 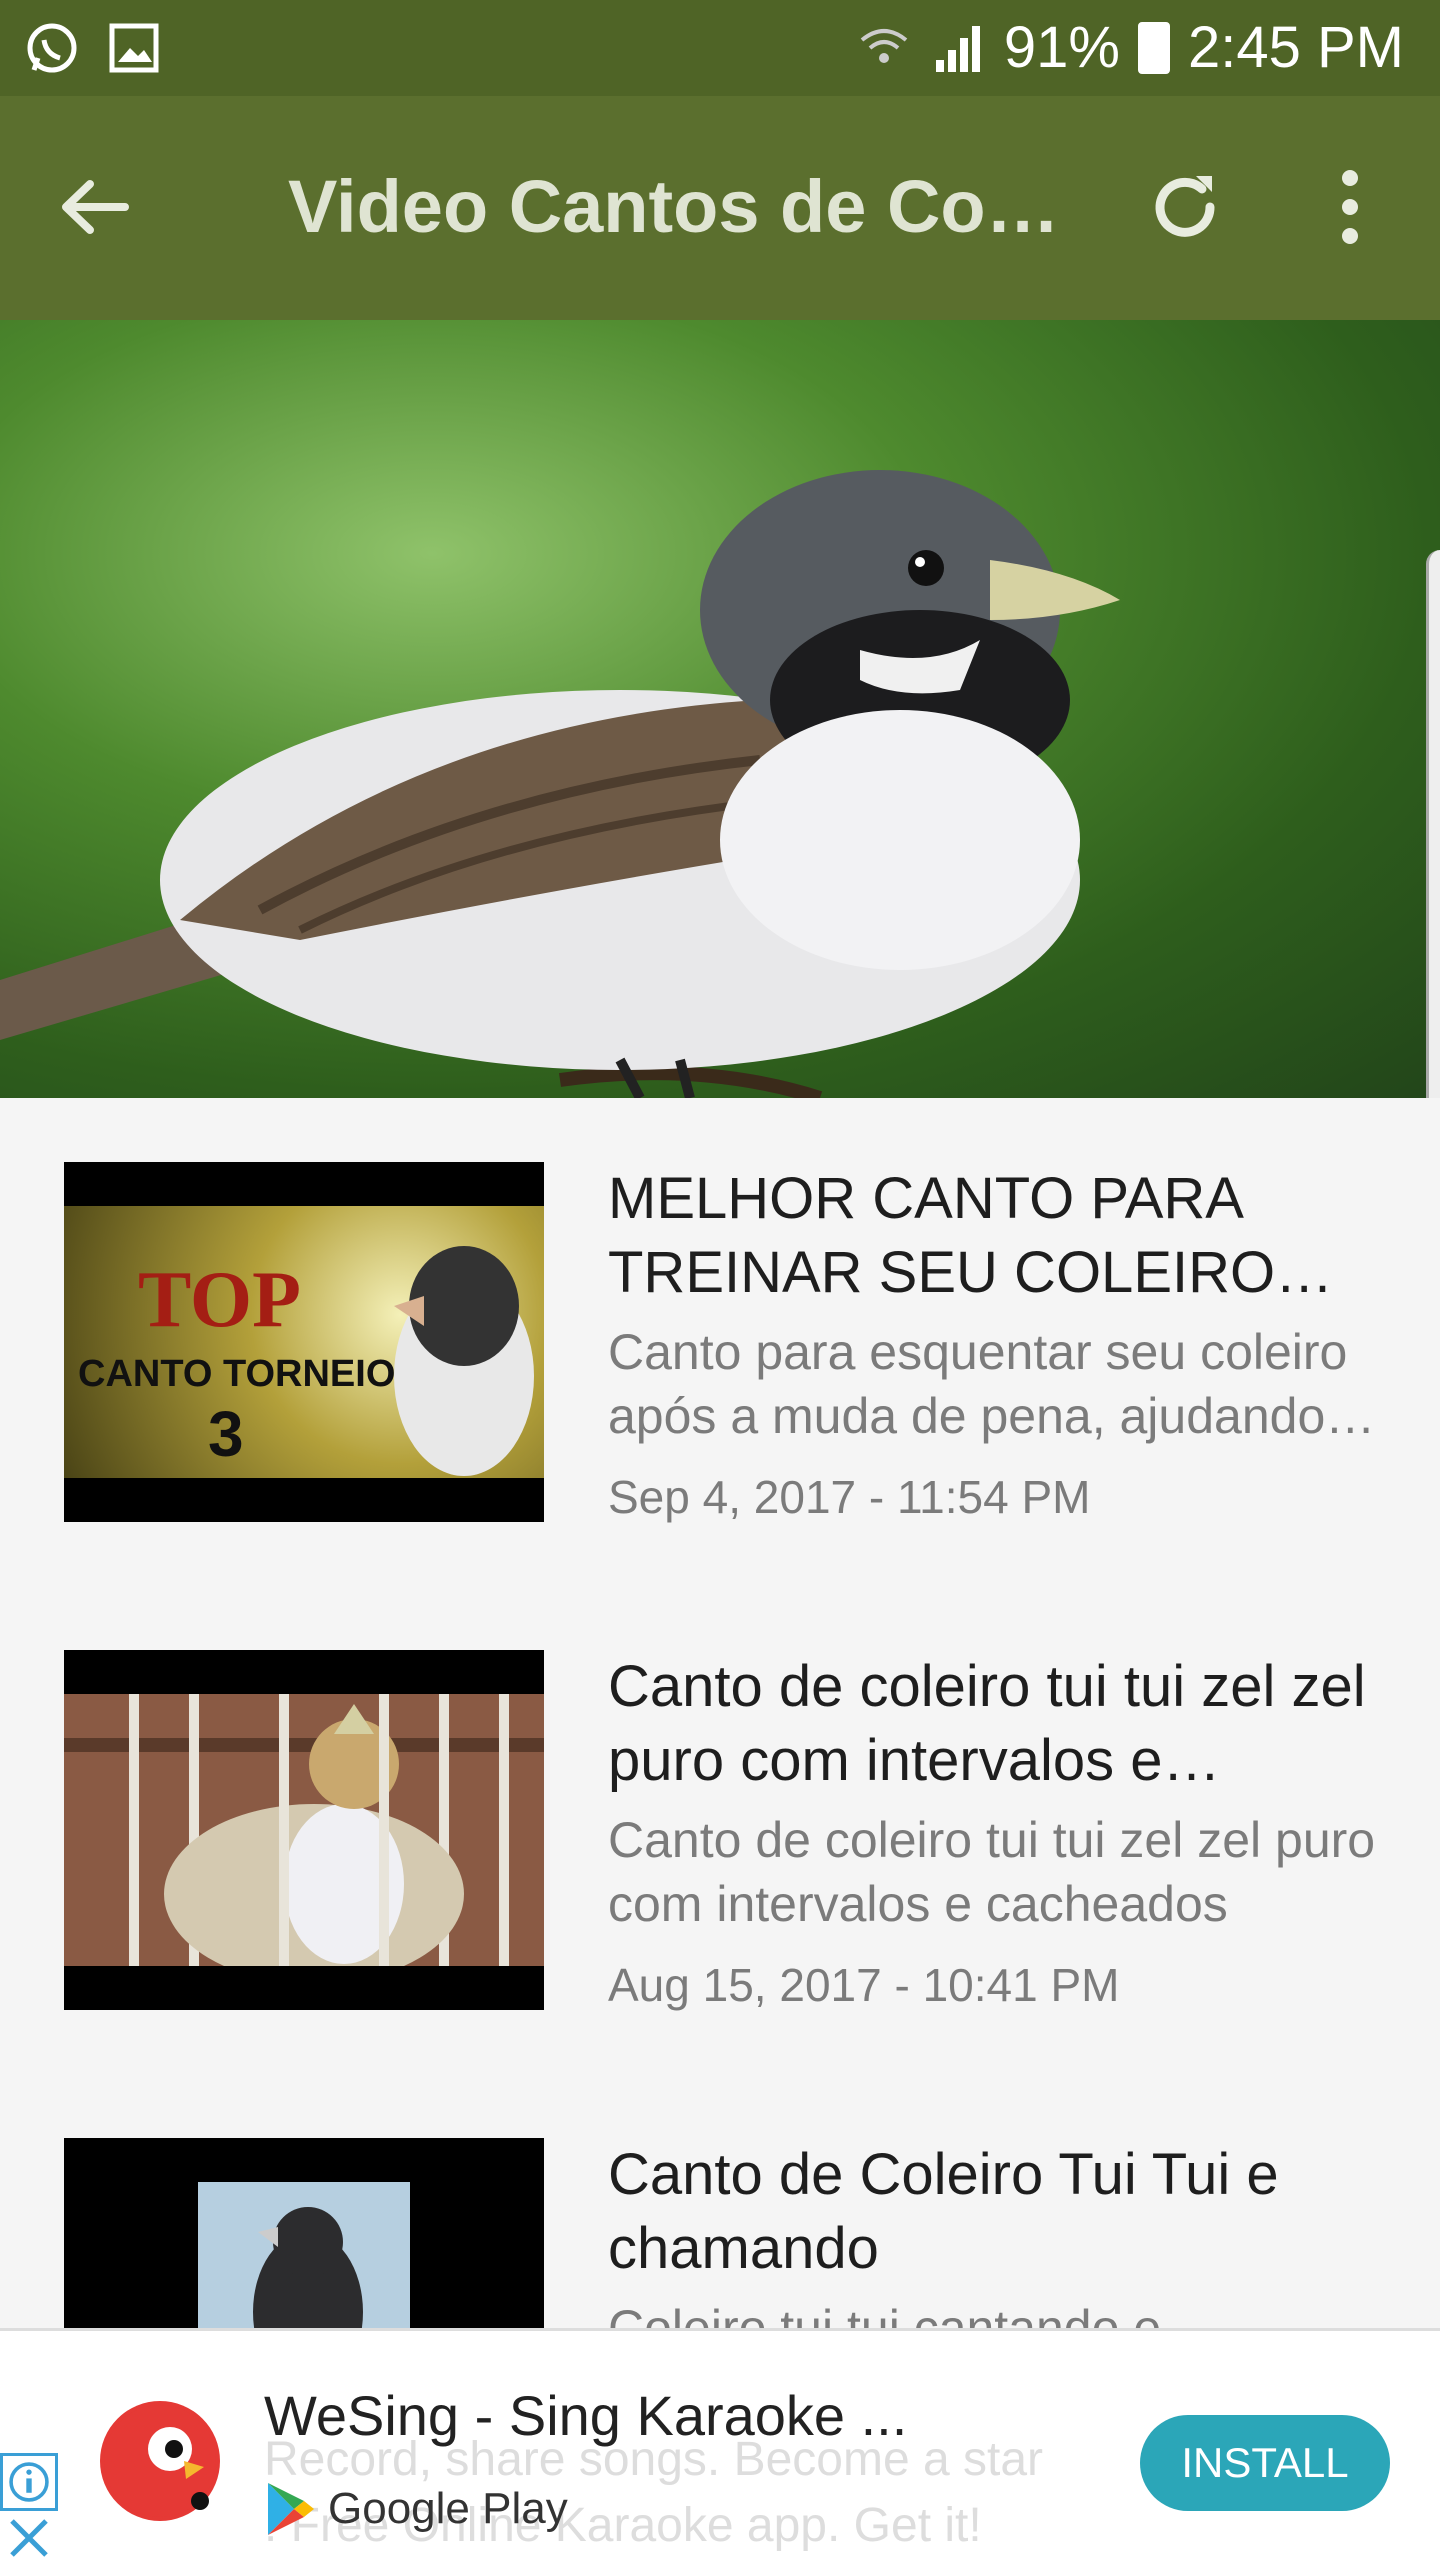 I want to click on google-play-label: Google Play, so click(x=448, y=2508).